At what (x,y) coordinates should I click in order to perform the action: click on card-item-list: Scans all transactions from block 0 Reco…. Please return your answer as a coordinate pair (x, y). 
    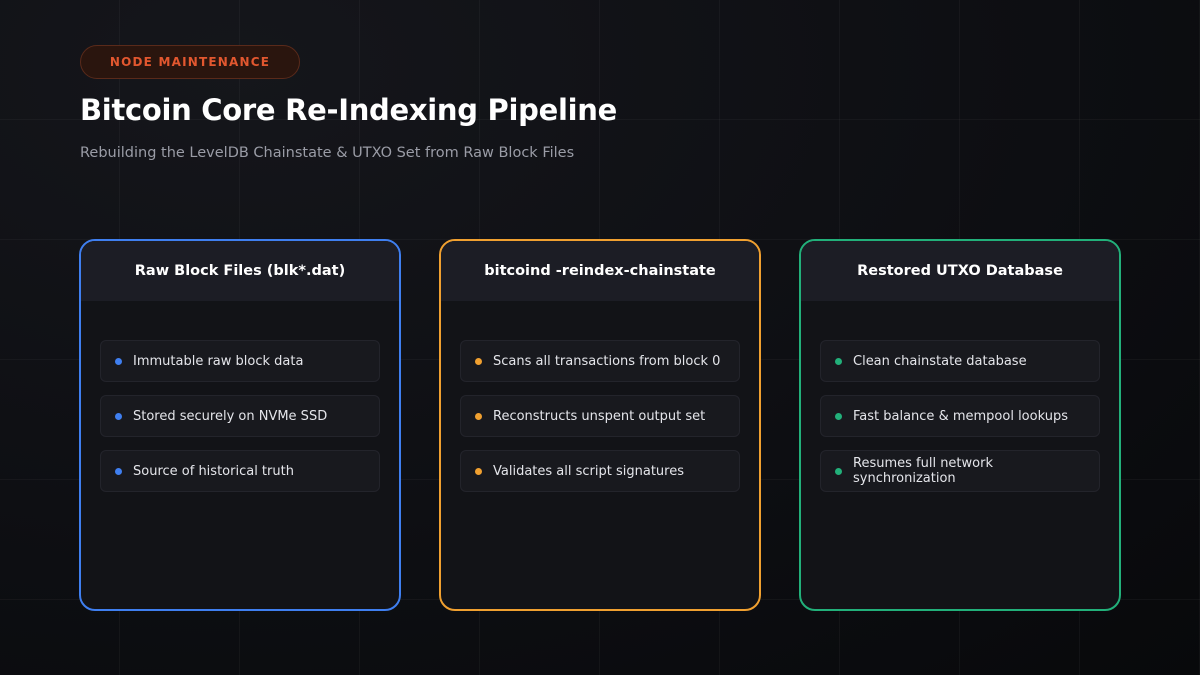
    Looking at the image, I should click on (600, 396).